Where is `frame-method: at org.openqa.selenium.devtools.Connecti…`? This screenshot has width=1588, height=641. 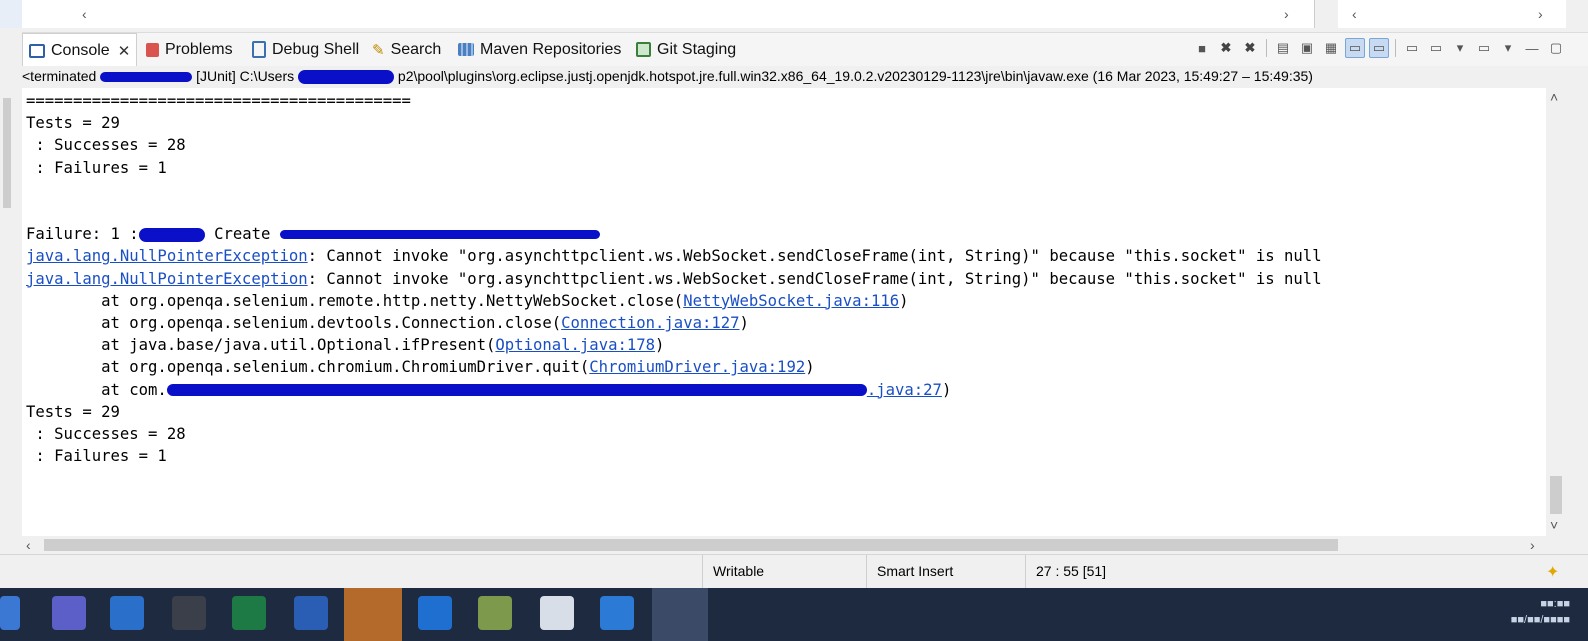
frame-method: at org.openqa.selenium.devtools.Connecti… is located at coordinates (294, 323).